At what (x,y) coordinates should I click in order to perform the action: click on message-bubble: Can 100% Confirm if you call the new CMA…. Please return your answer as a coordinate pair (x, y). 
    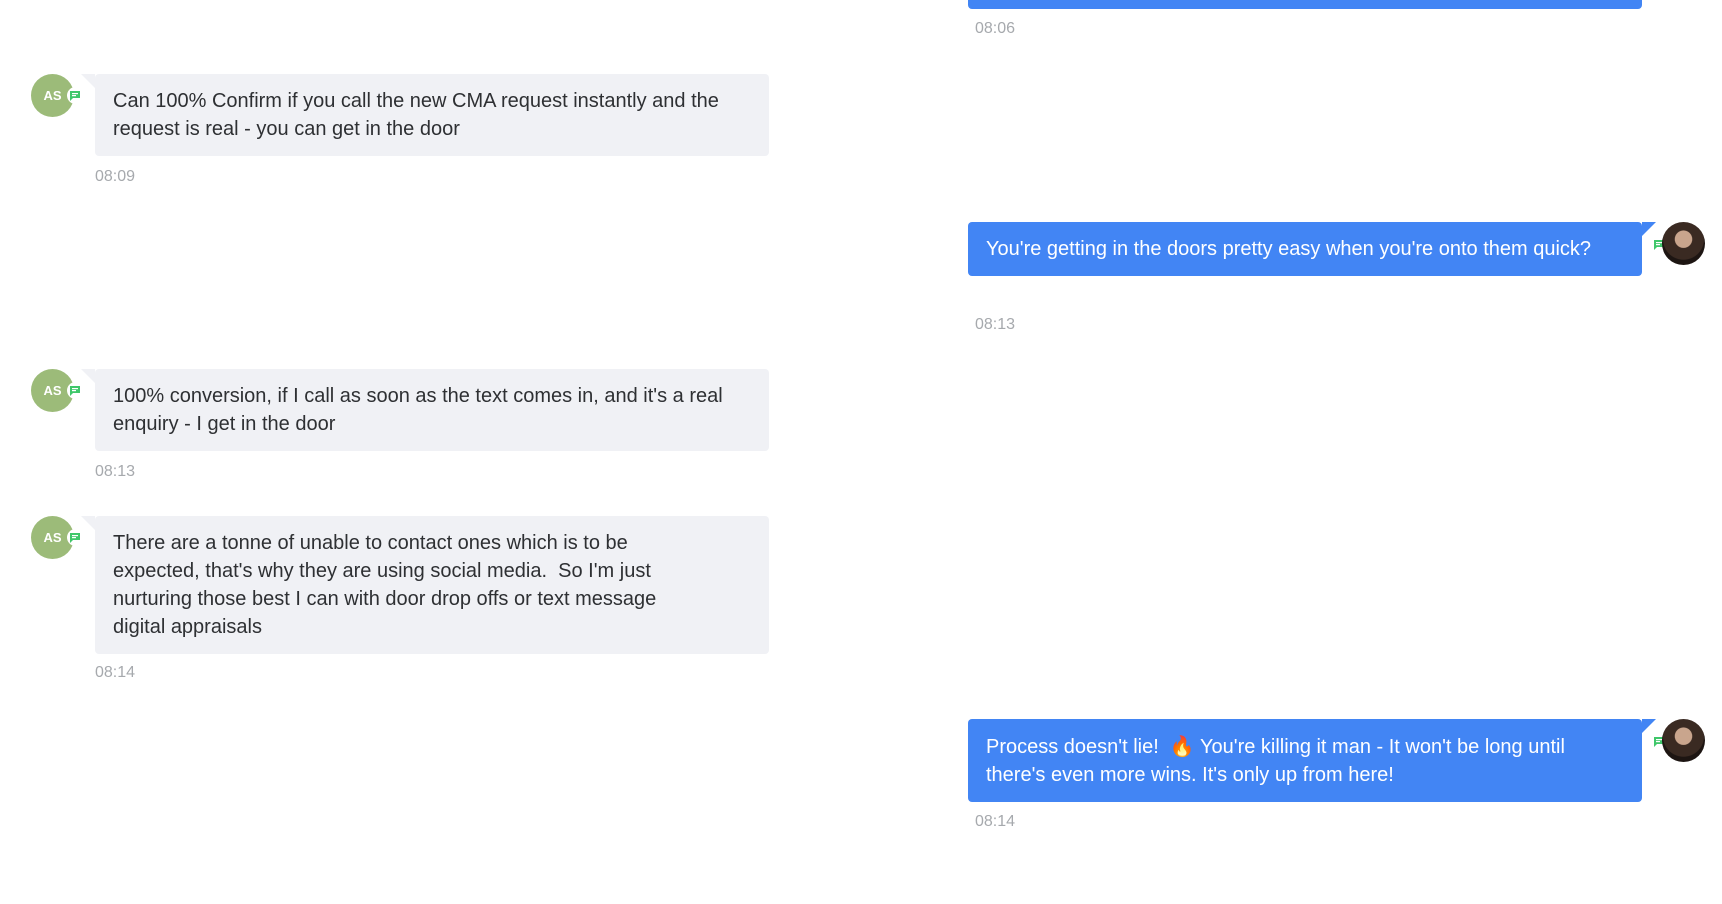
    Looking at the image, I should click on (432, 115).